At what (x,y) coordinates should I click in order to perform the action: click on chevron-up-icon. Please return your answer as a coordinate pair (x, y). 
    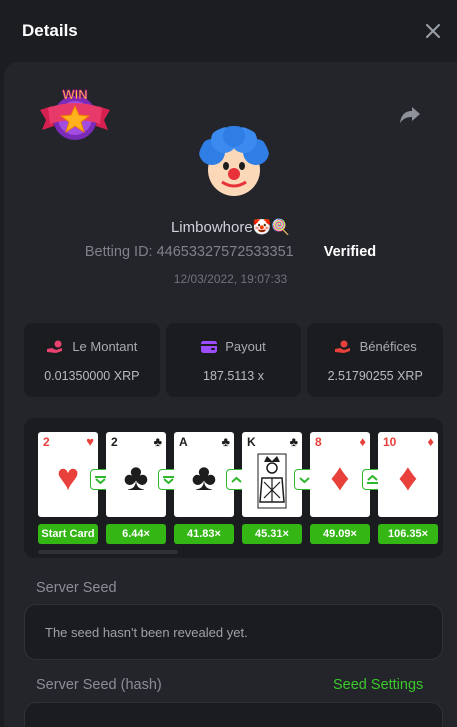
    Looking at the image, I should click on (236, 479).